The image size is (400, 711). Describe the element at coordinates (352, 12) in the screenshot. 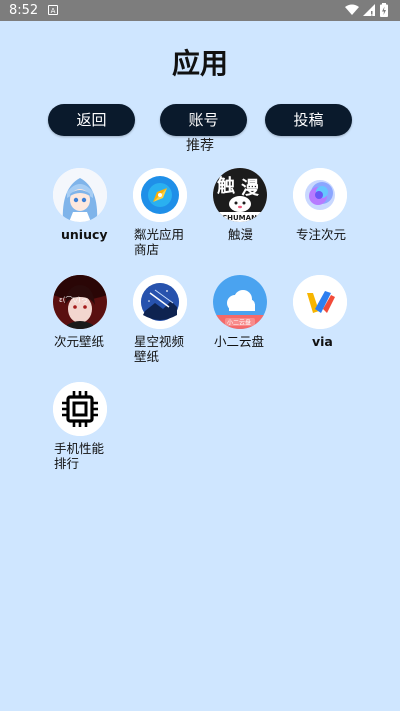

I see `wifi-icon` at that location.